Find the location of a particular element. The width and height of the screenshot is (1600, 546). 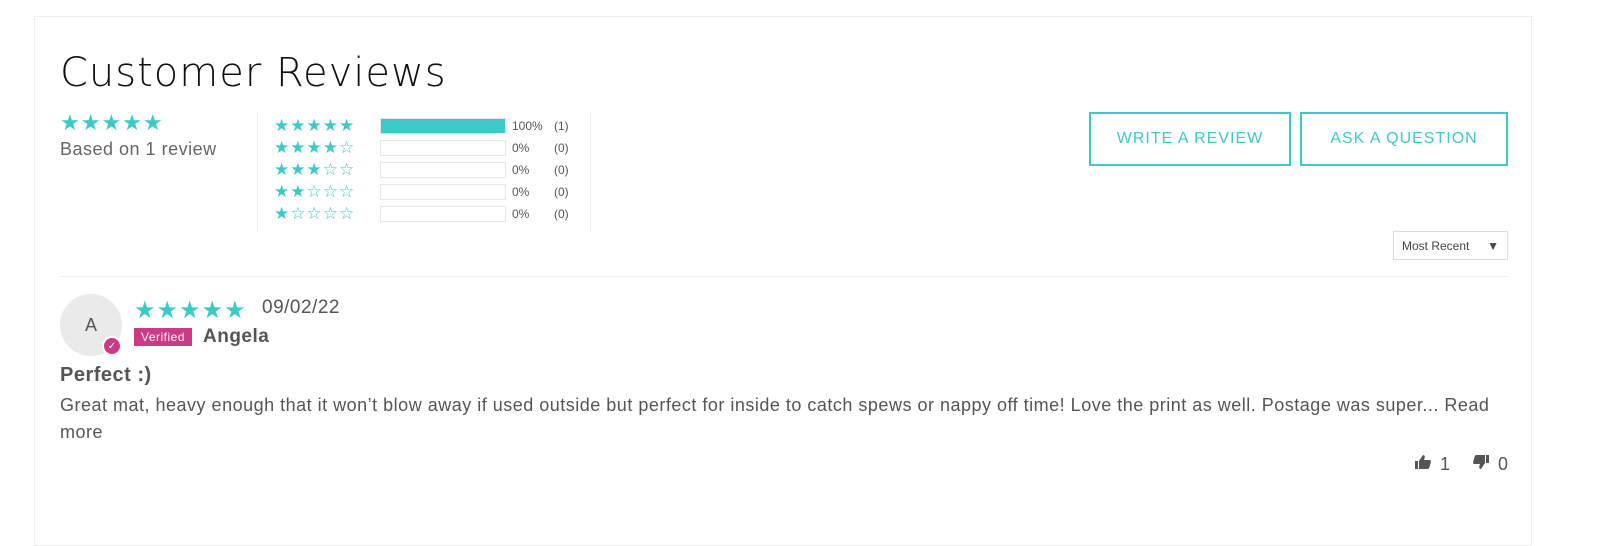

histogram-bar-fill is located at coordinates (443, 126).